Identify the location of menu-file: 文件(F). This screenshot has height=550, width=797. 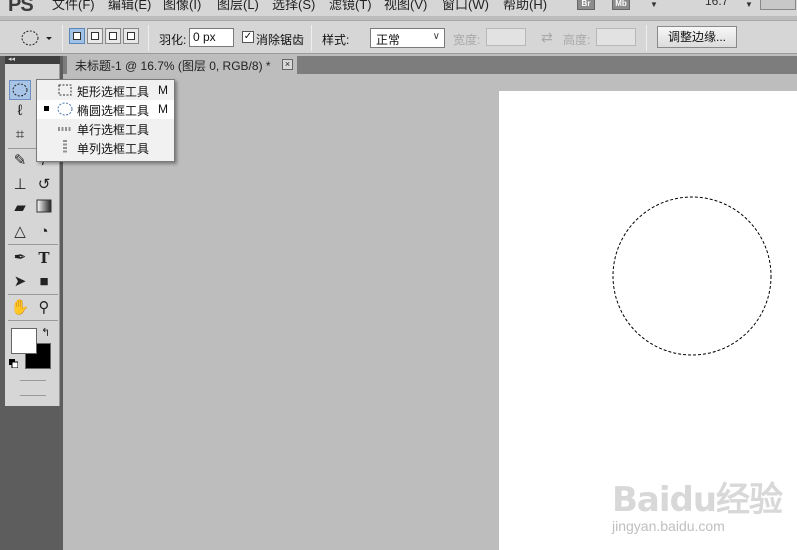
(73, 6).